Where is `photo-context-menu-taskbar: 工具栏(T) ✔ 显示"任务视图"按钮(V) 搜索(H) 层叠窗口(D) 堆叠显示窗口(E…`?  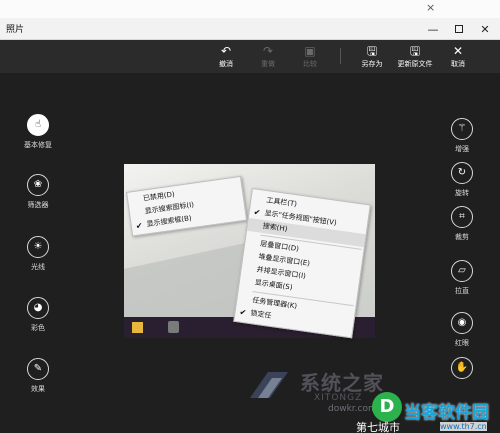 photo-context-menu-taskbar: 工具栏(T) ✔ 显示"任务视图"按钮(V) 搜索(H) 层叠窗口(D) 堆叠显示窗口(E… is located at coordinates (302, 263).